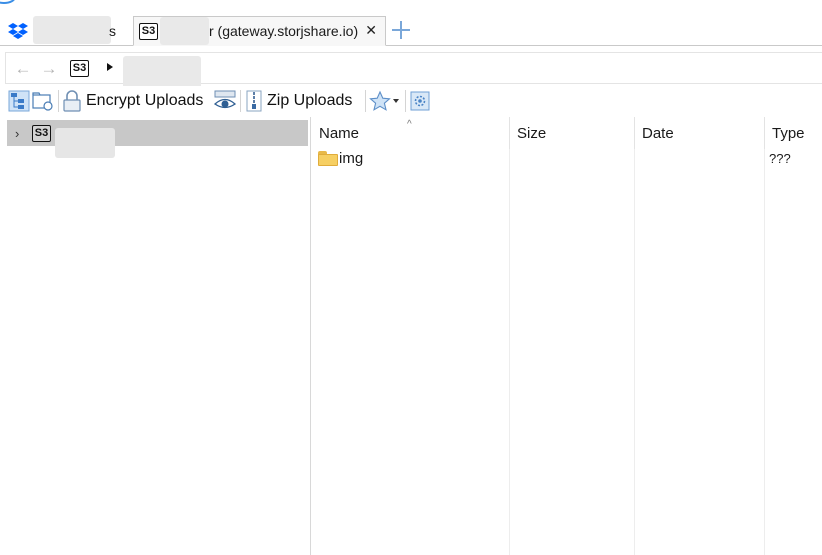  I want to click on column-header-name: Name ^, so click(410, 133).